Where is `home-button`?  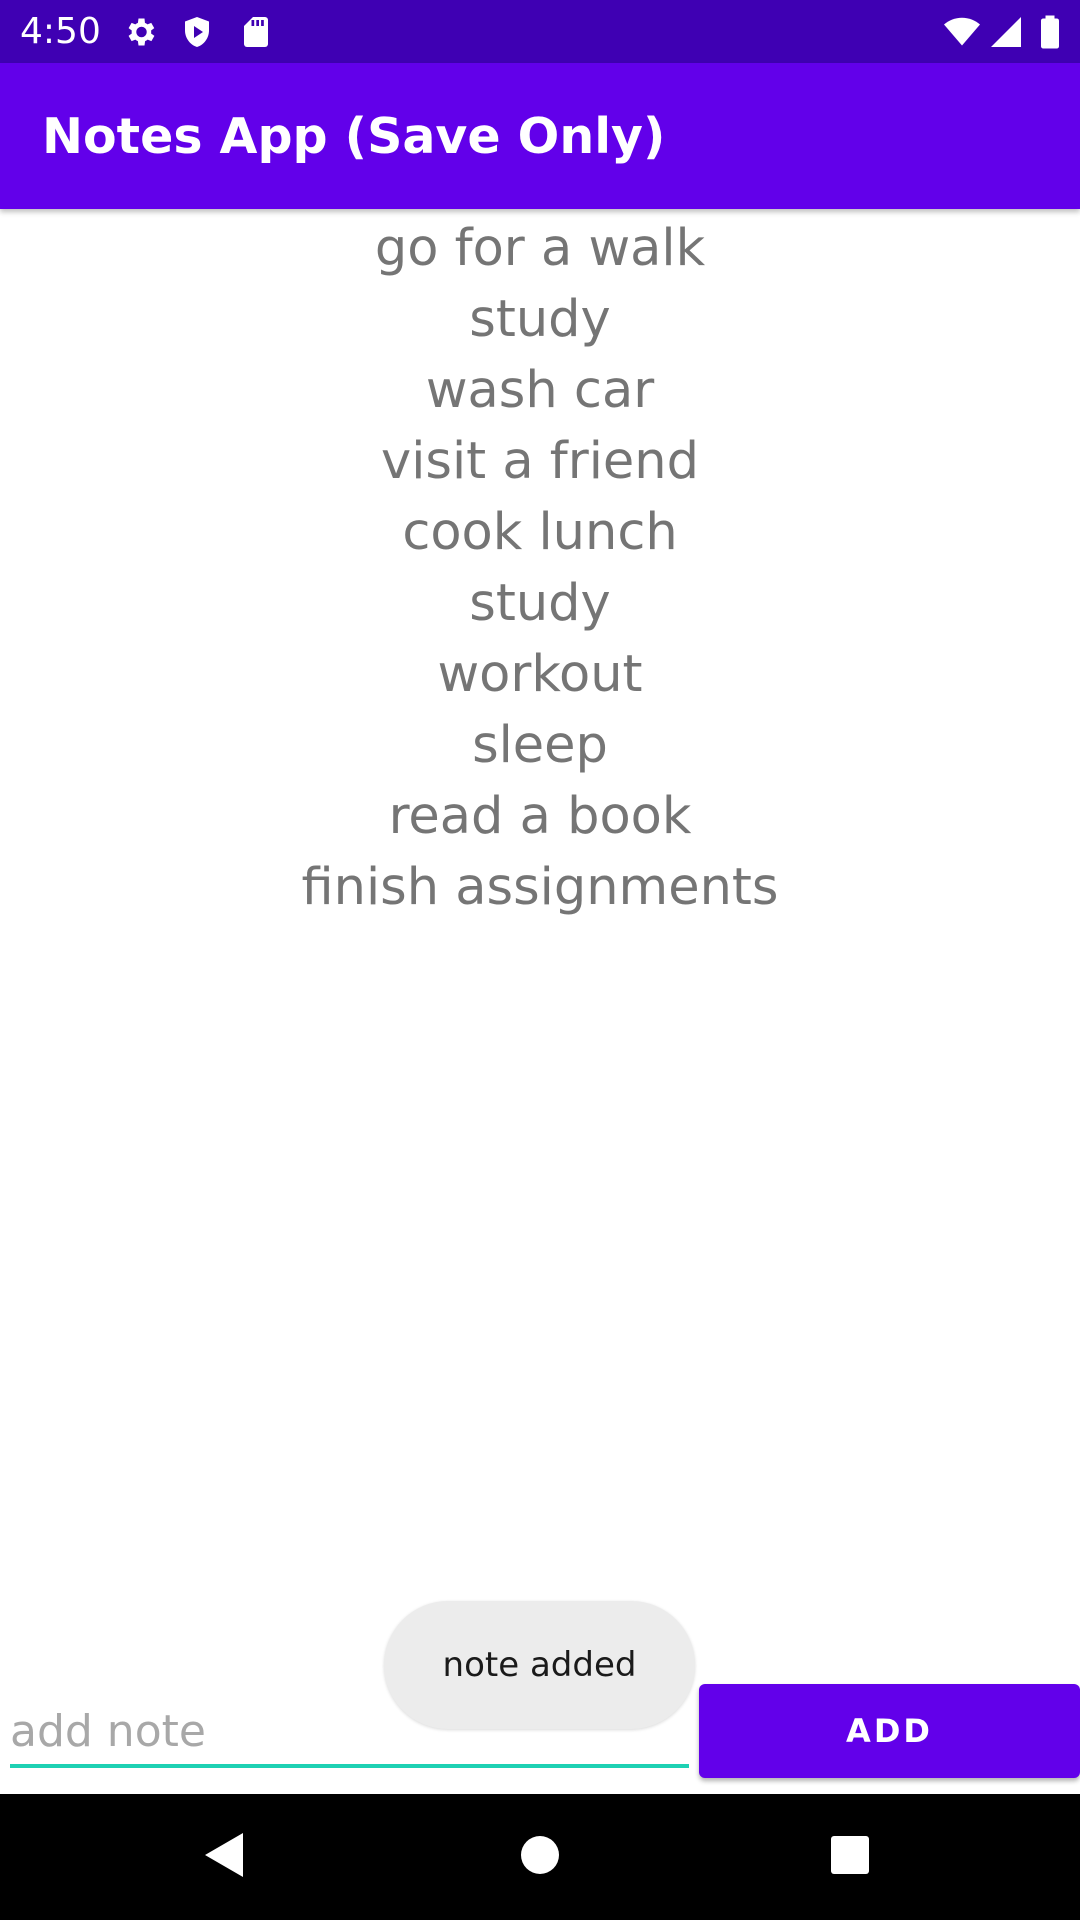
home-button is located at coordinates (540, 1857).